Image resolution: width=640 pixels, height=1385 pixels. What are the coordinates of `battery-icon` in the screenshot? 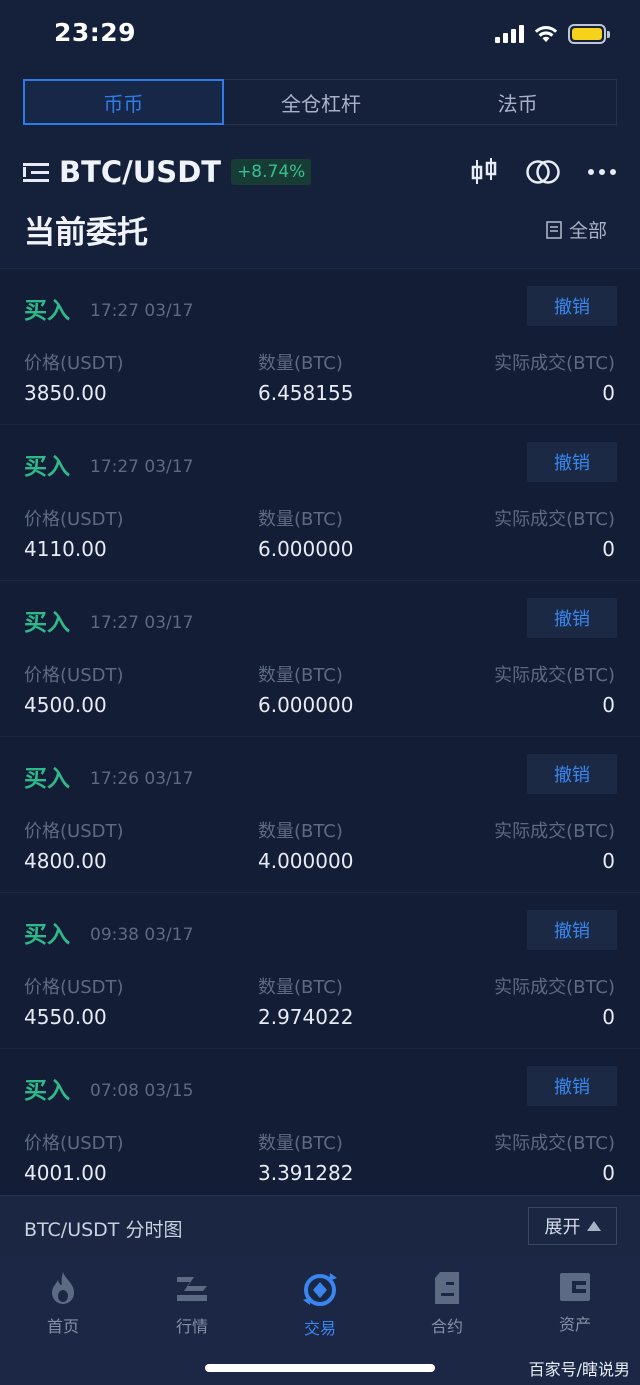 It's located at (589, 34).